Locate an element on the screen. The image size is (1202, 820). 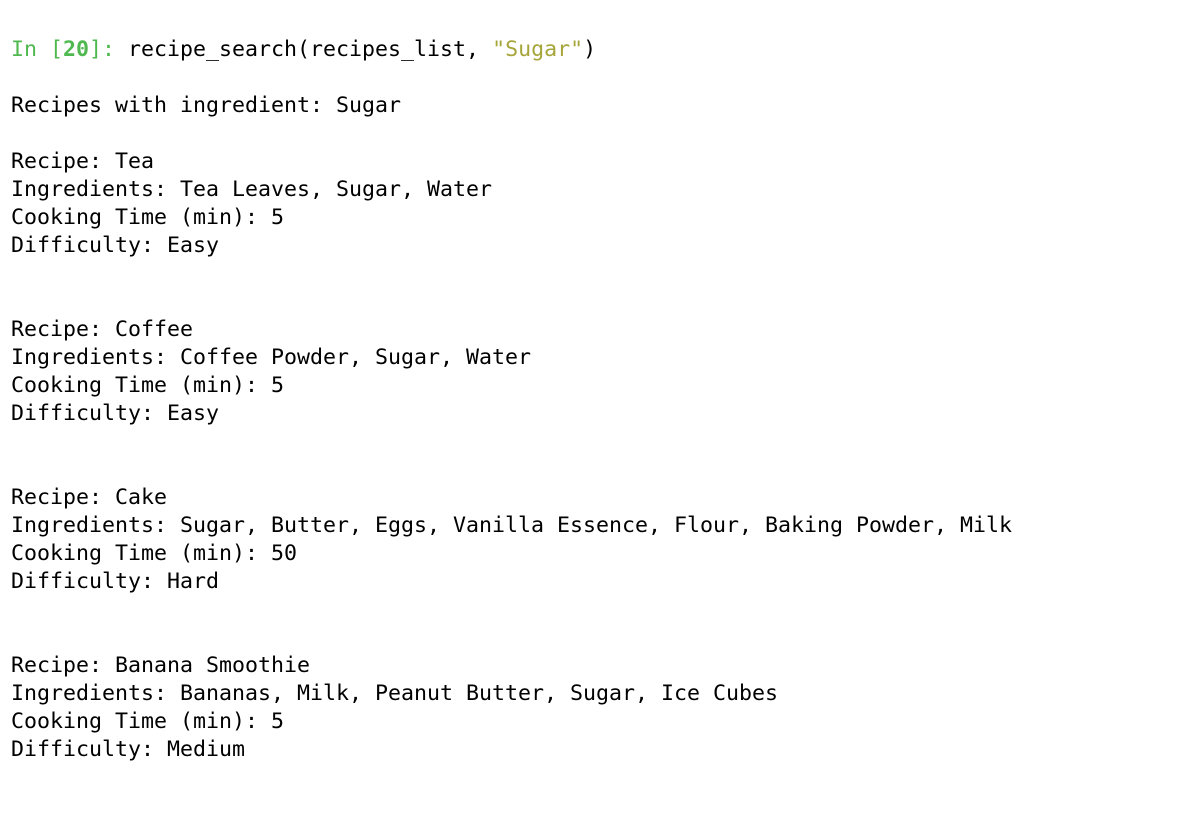
code-function-call: recipe_search(recipes_list, is located at coordinates (310, 49).